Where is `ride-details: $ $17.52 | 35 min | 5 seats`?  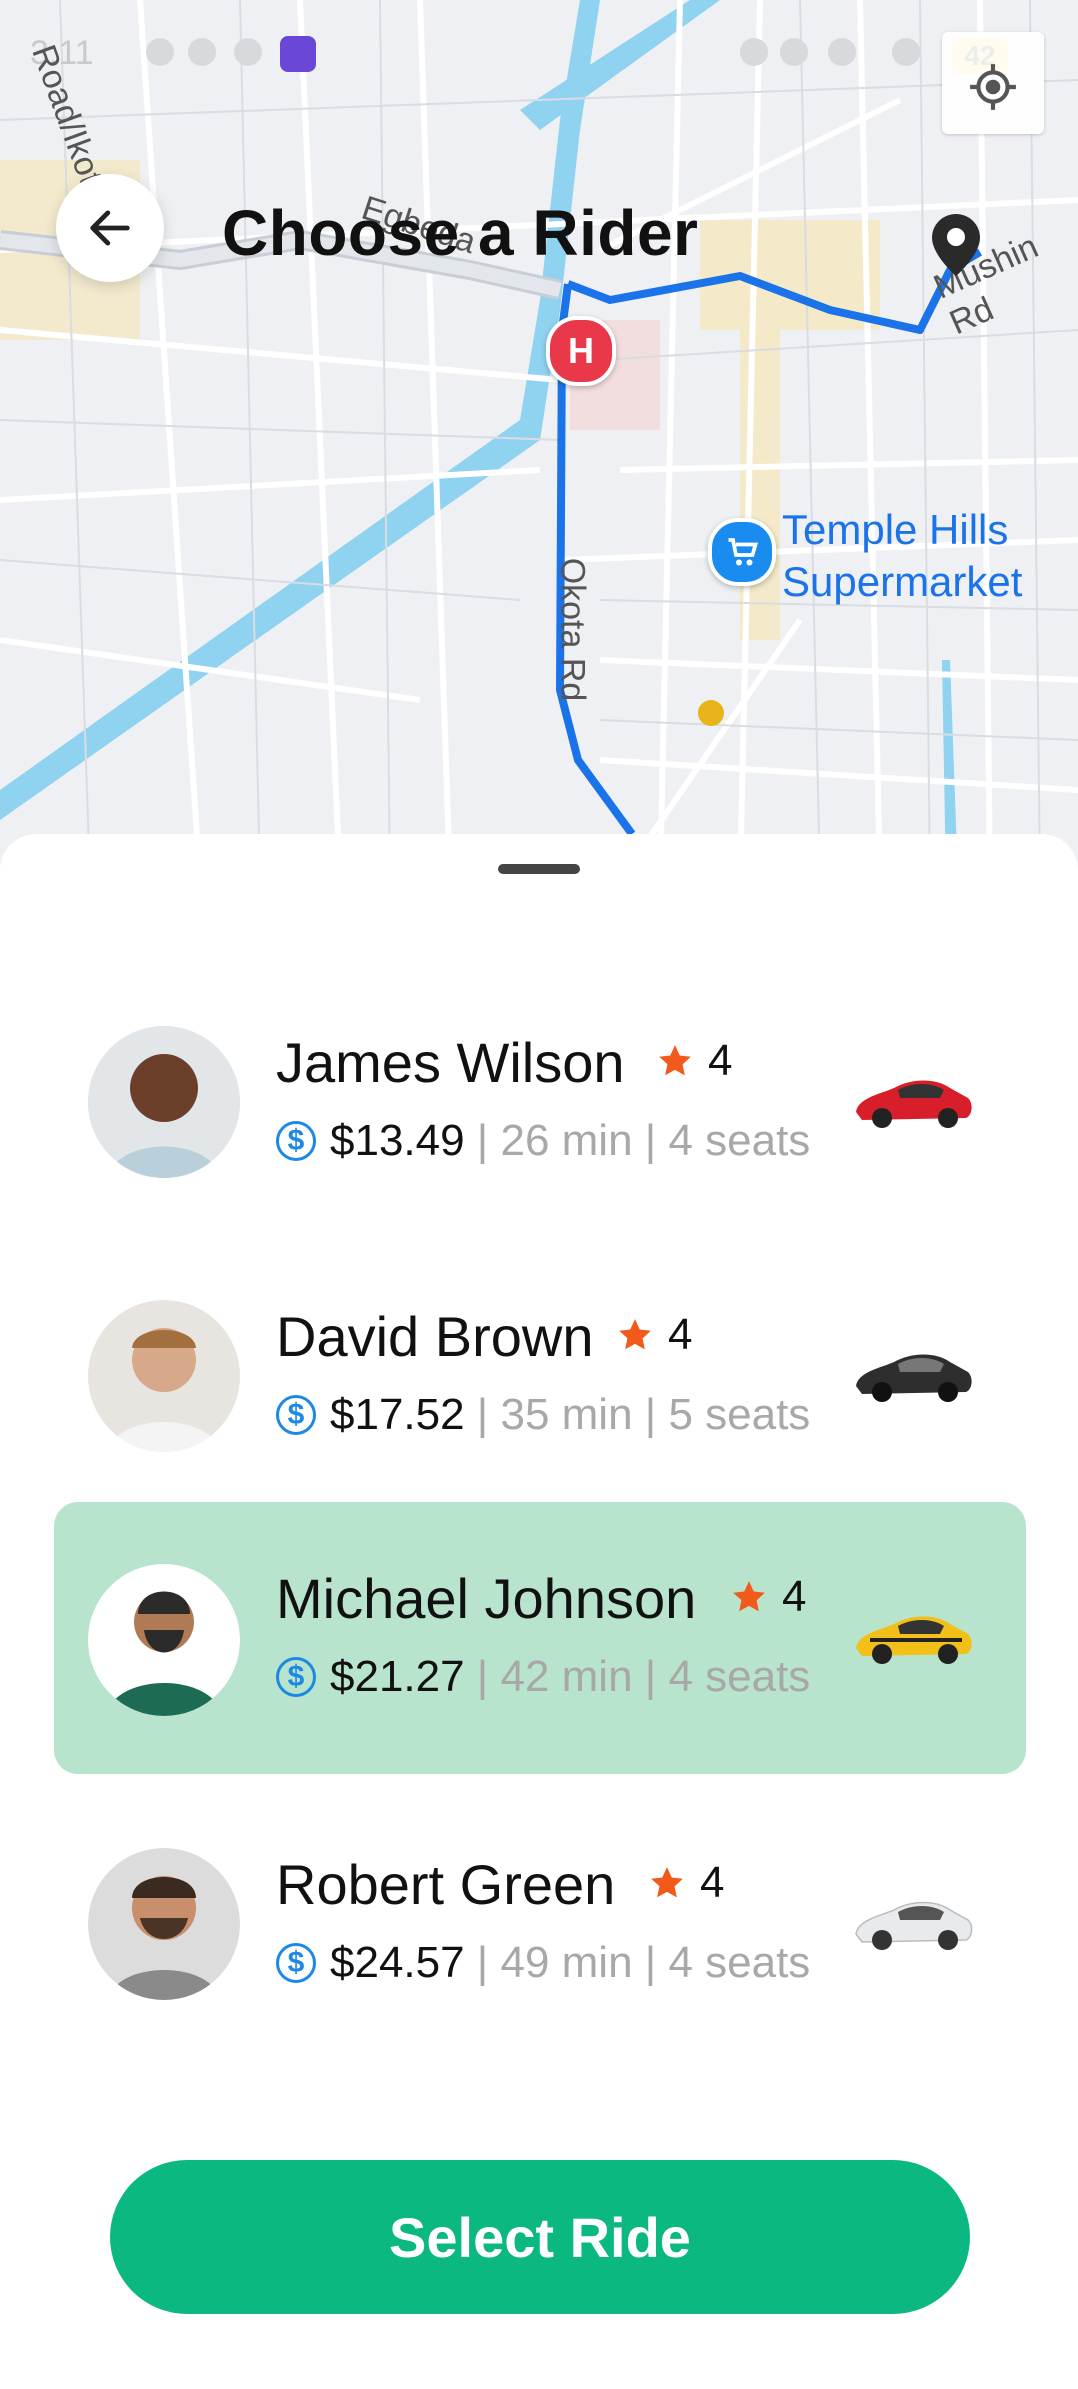 ride-details: $ $17.52 | 35 min | 5 seats is located at coordinates (543, 1415).